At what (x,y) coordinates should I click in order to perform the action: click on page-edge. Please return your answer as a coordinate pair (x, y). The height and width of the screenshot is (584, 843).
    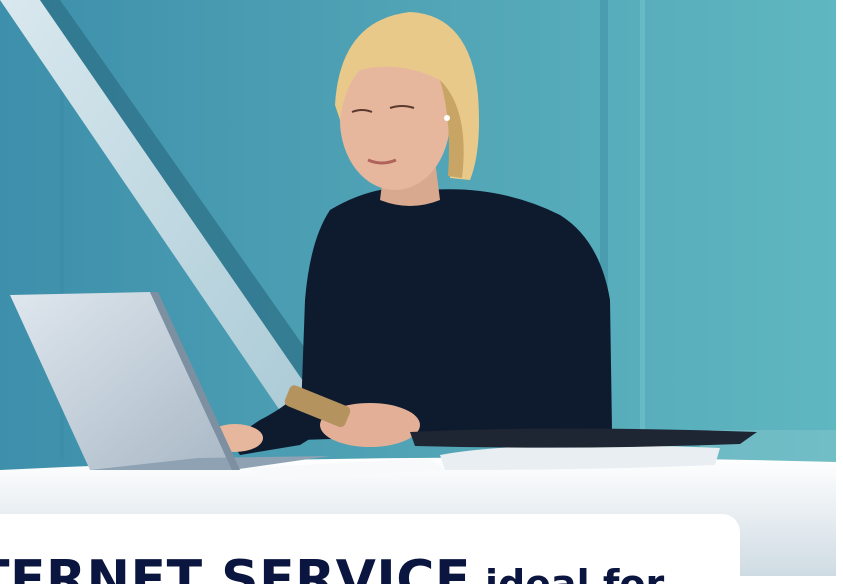
    Looking at the image, I should click on (839, 288).